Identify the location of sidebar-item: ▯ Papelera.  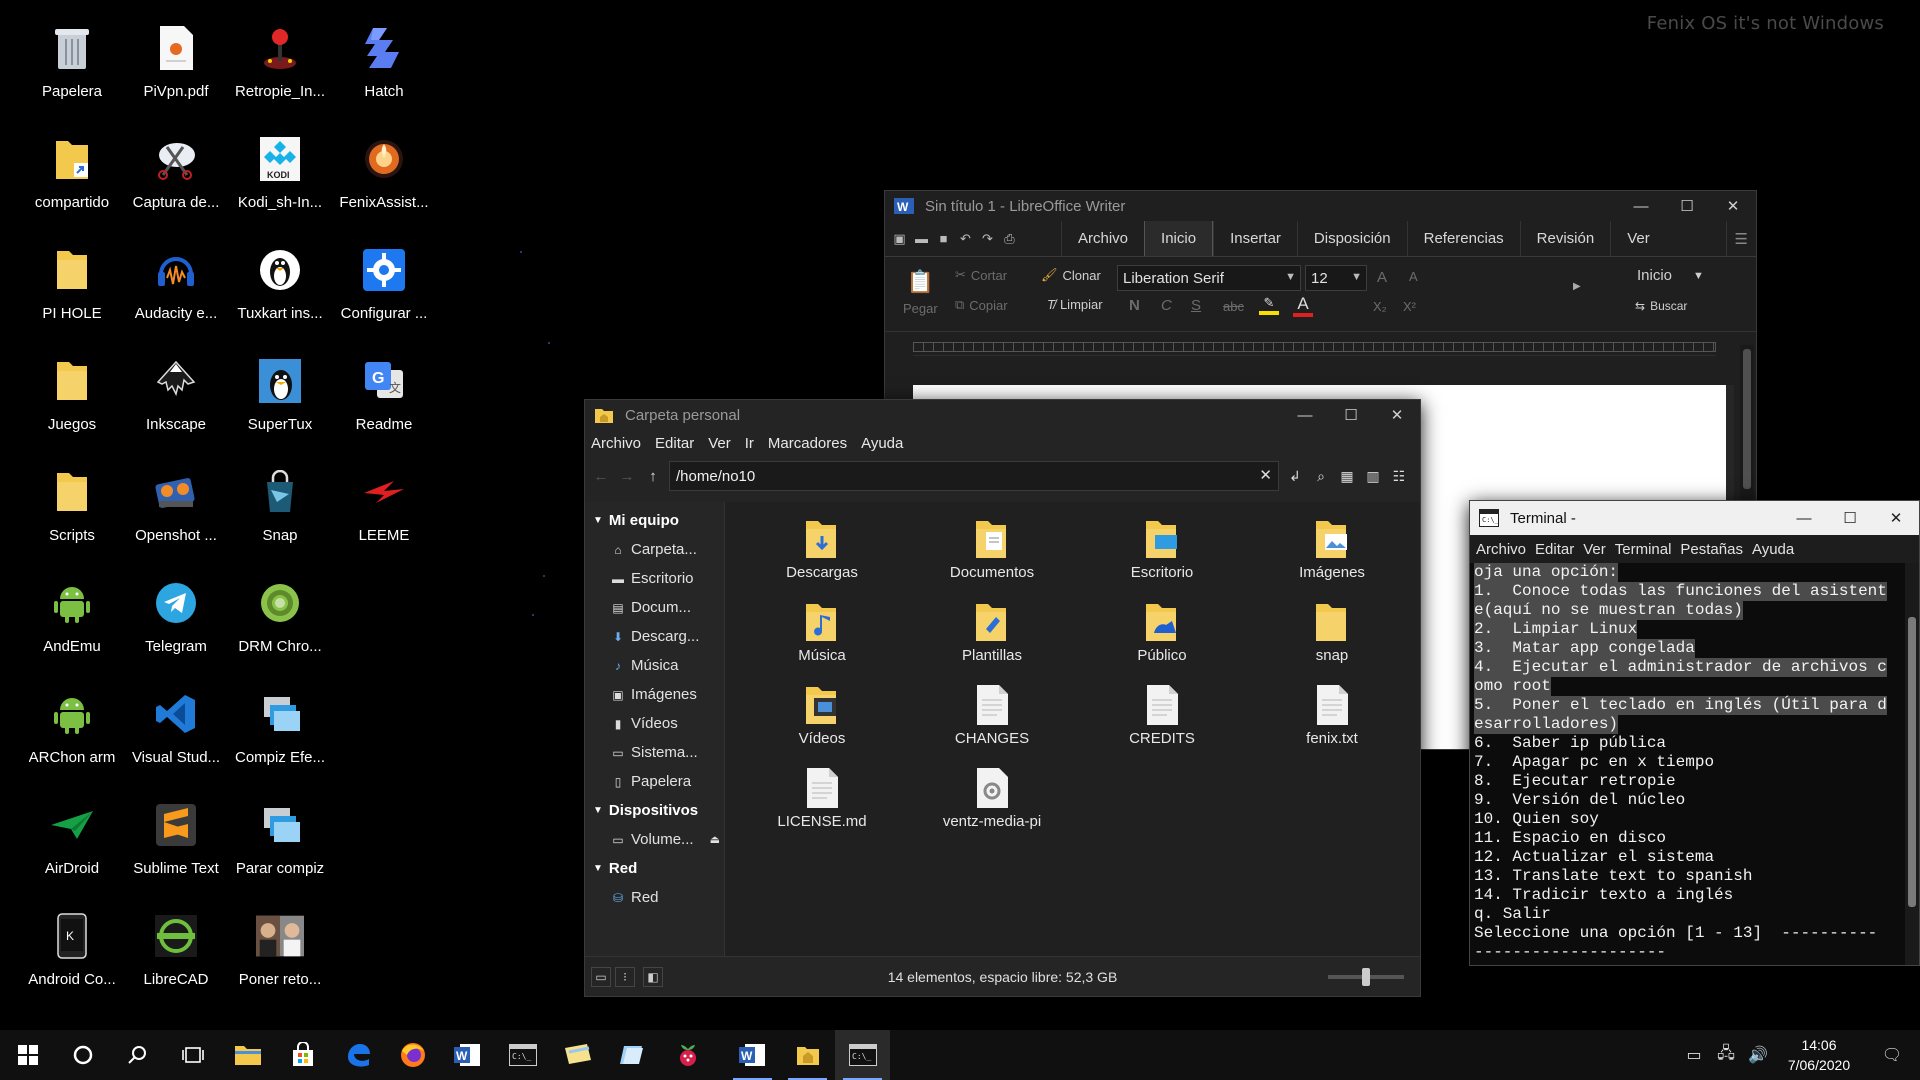
(654, 781).